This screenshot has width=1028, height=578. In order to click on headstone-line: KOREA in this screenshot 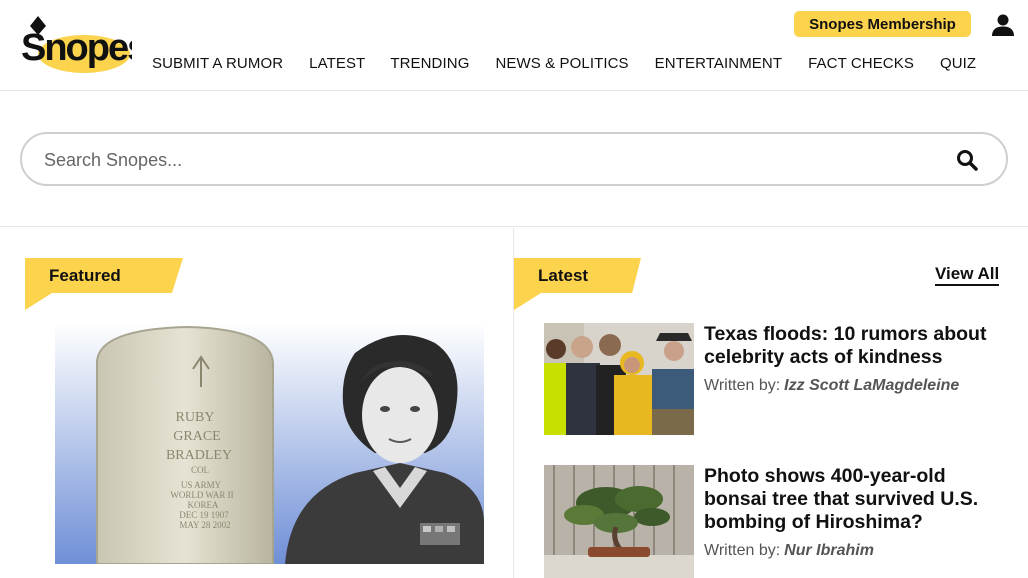, I will do `click(203, 505)`.